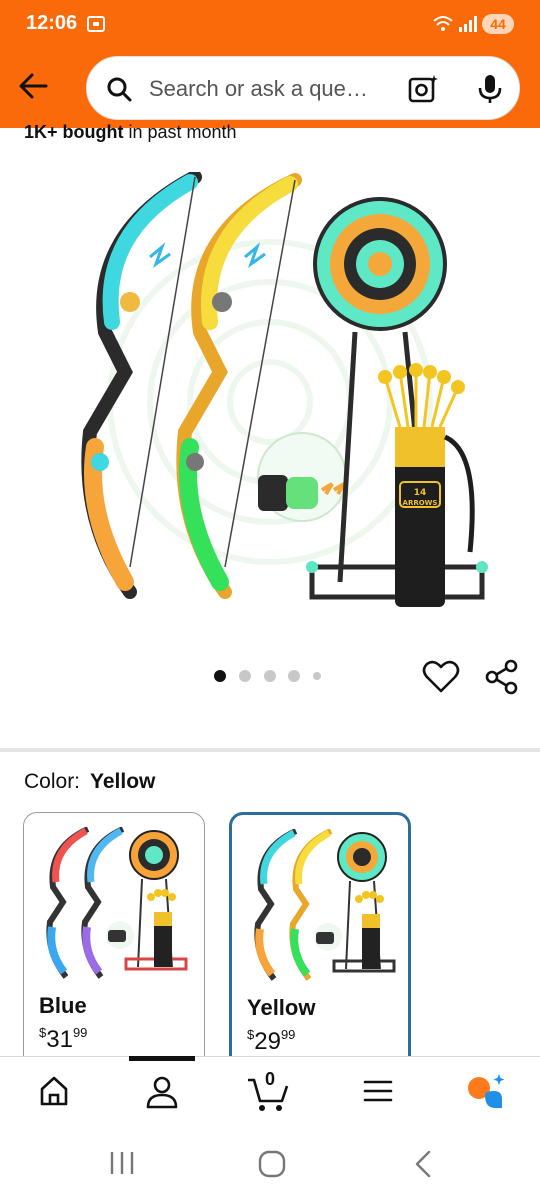 This screenshot has height=1200, width=540. I want to click on search-icon, so click(119, 89).